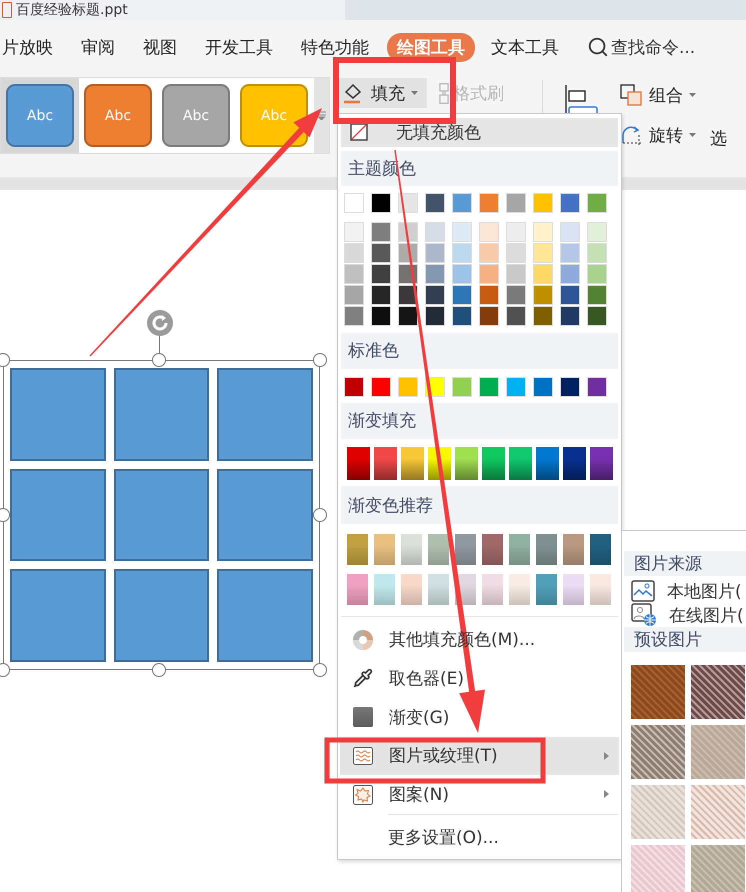  I want to click on menu-tab: 开发工具, so click(239, 47).